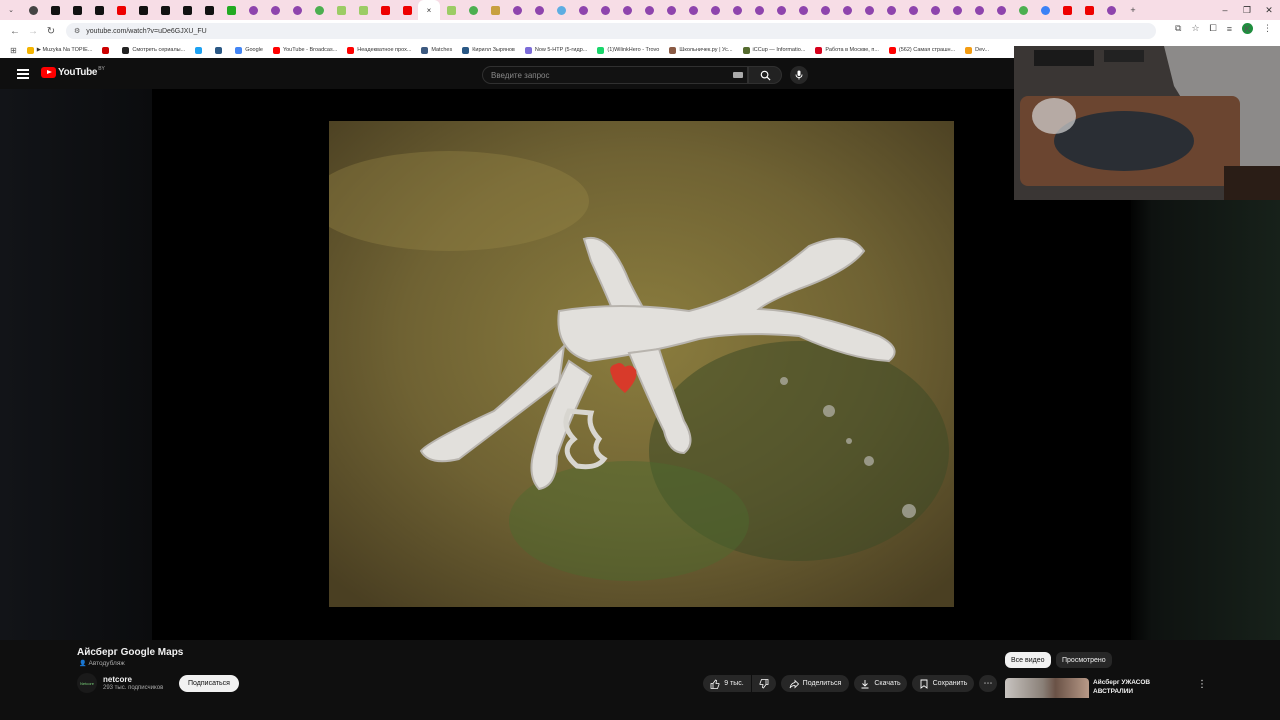 This screenshot has height=720, width=1280. What do you see at coordinates (488, 50) in the screenshot?
I see `bookmark-item: Кирилл Зырянов` at bounding box center [488, 50].